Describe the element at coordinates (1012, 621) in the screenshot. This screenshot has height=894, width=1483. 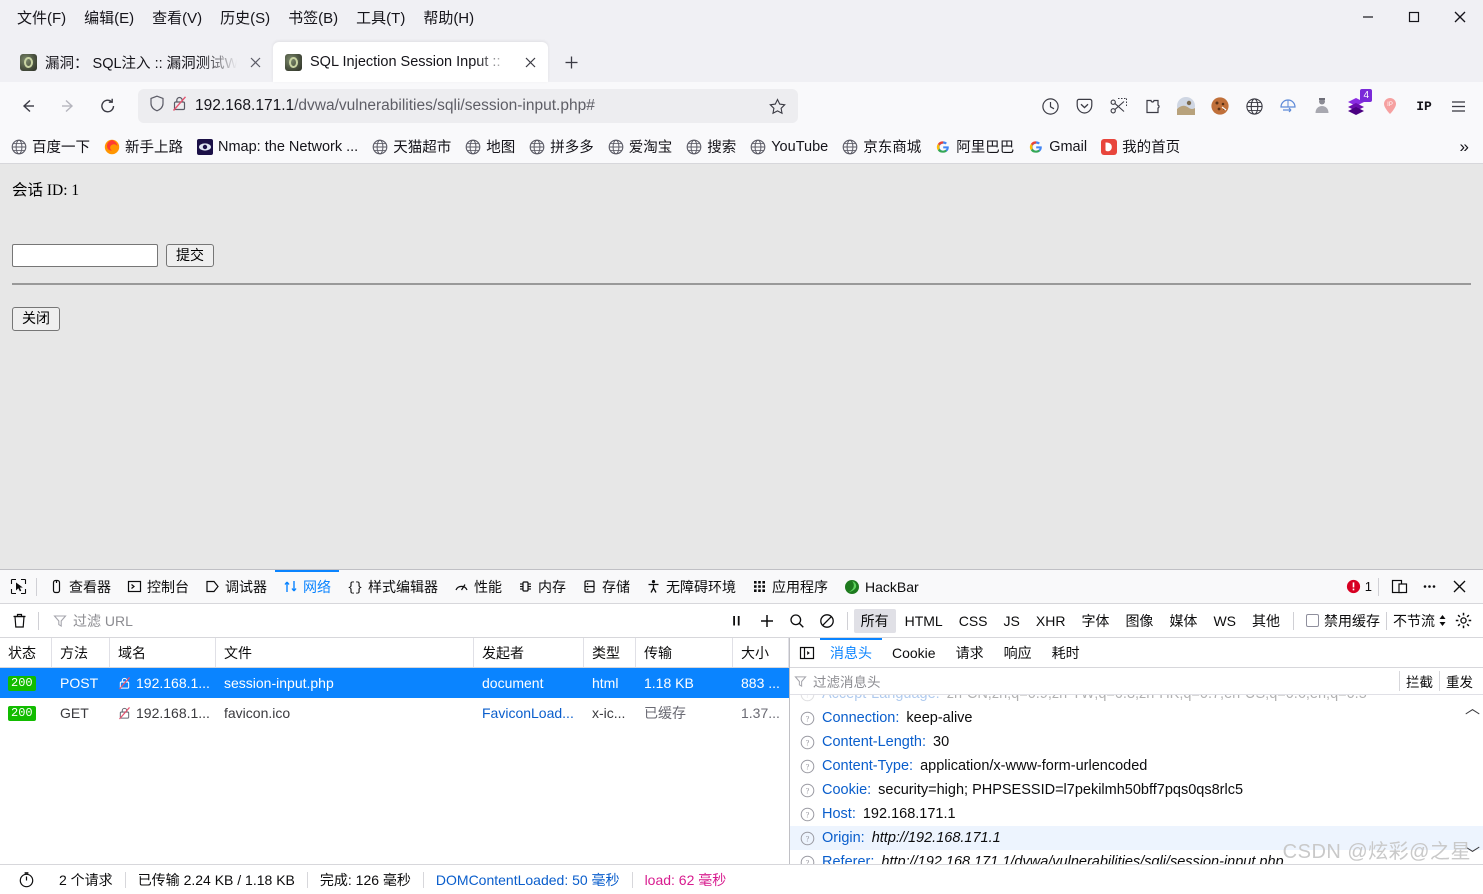
I see `type-filter-3: JS` at that location.